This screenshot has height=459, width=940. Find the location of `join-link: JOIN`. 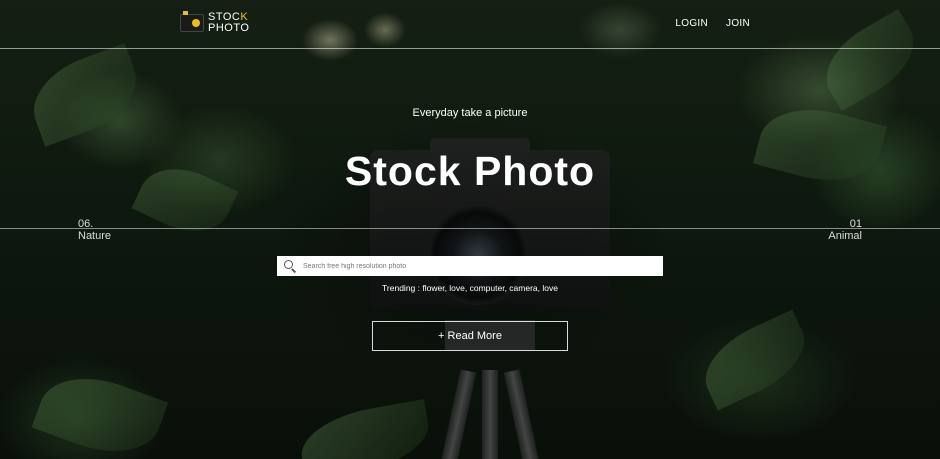

join-link: JOIN is located at coordinates (738, 23).